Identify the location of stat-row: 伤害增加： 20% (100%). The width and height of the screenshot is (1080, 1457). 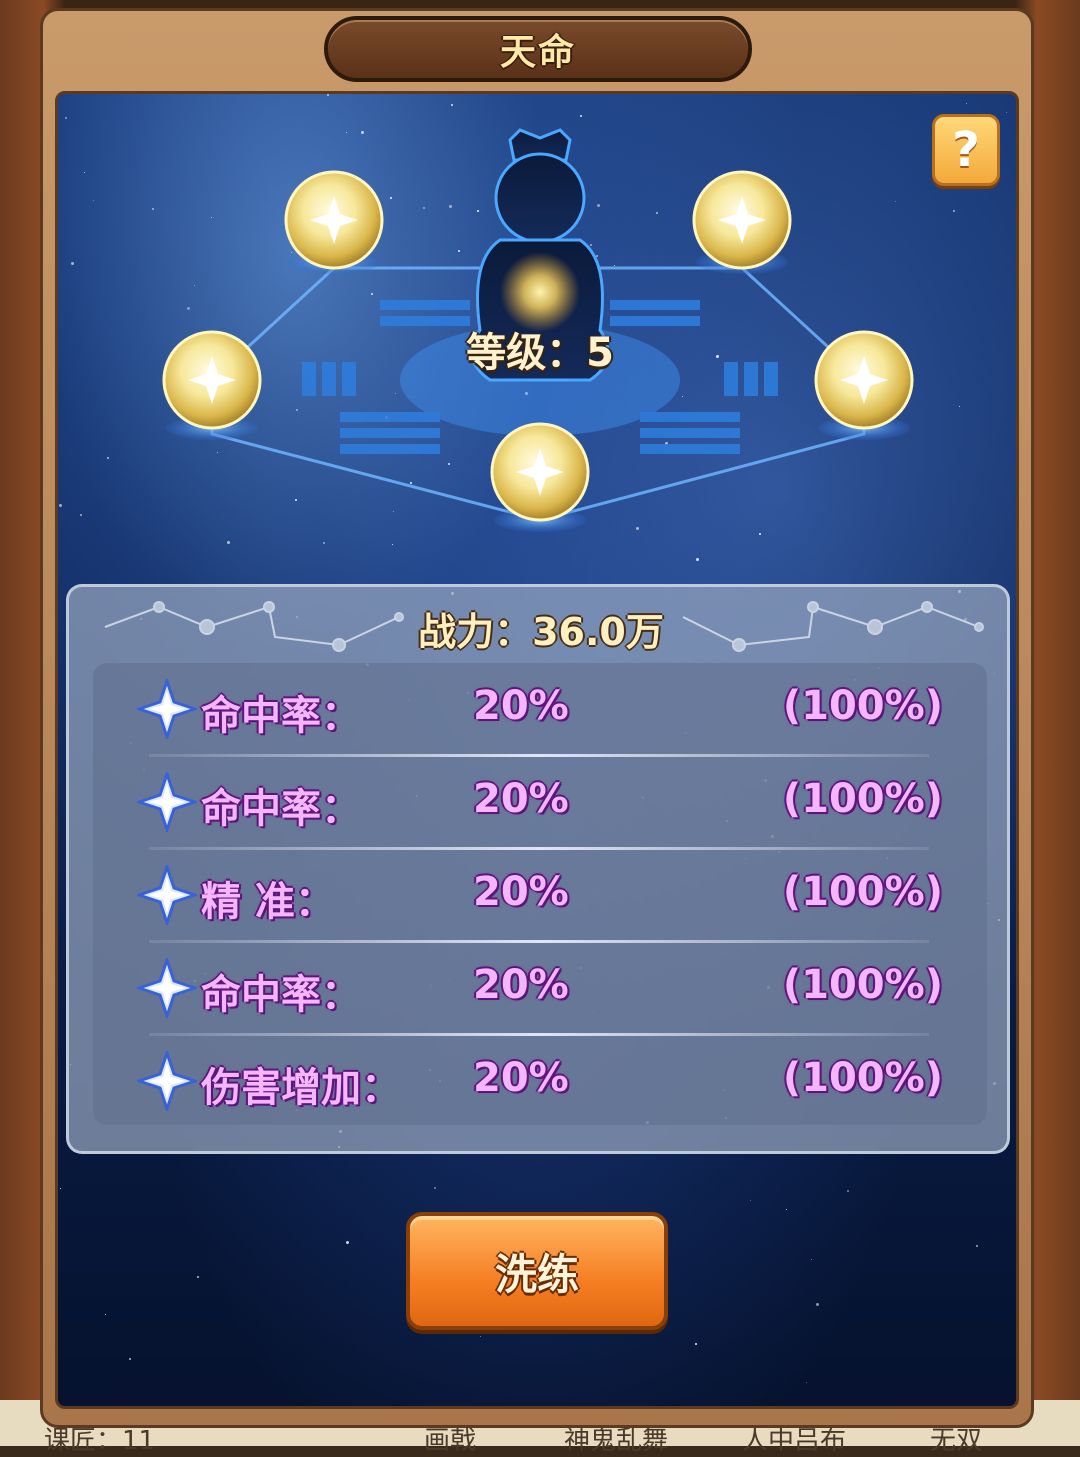
(540, 1082).